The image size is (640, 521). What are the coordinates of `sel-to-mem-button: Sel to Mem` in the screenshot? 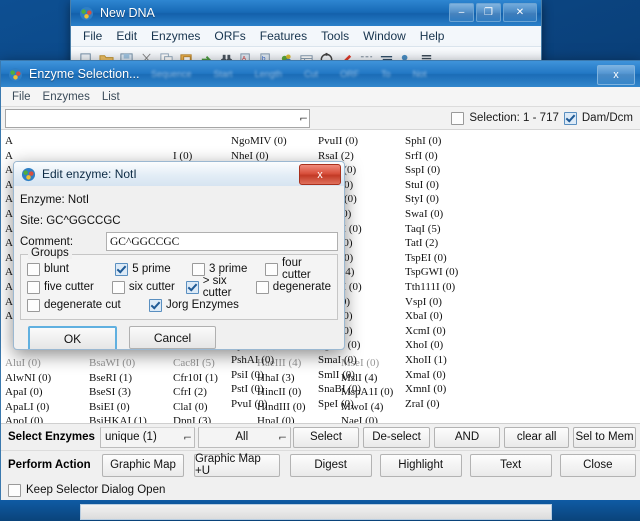 It's located at (605, 437).